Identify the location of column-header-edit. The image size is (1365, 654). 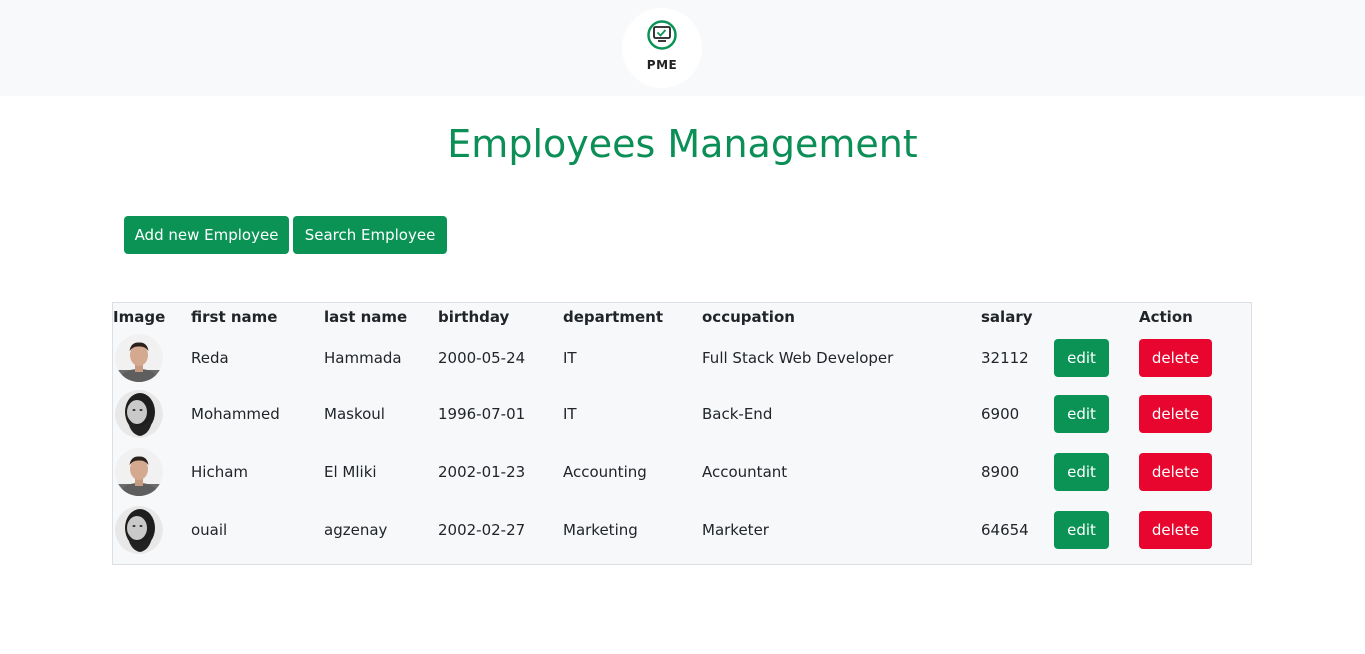
(1096, 317).